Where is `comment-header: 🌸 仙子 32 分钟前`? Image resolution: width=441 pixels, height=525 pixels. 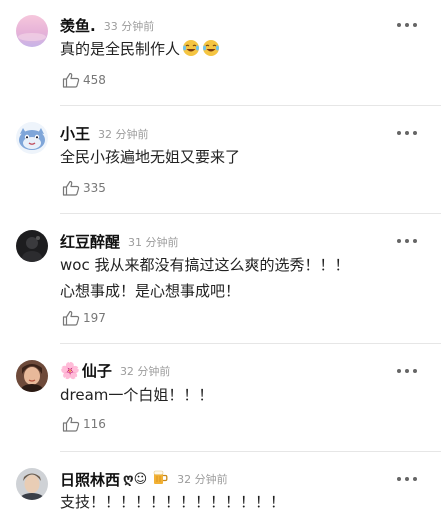
comment-header: 🌸 仙子 32 分钟前 is located at coordinates (115, 370).